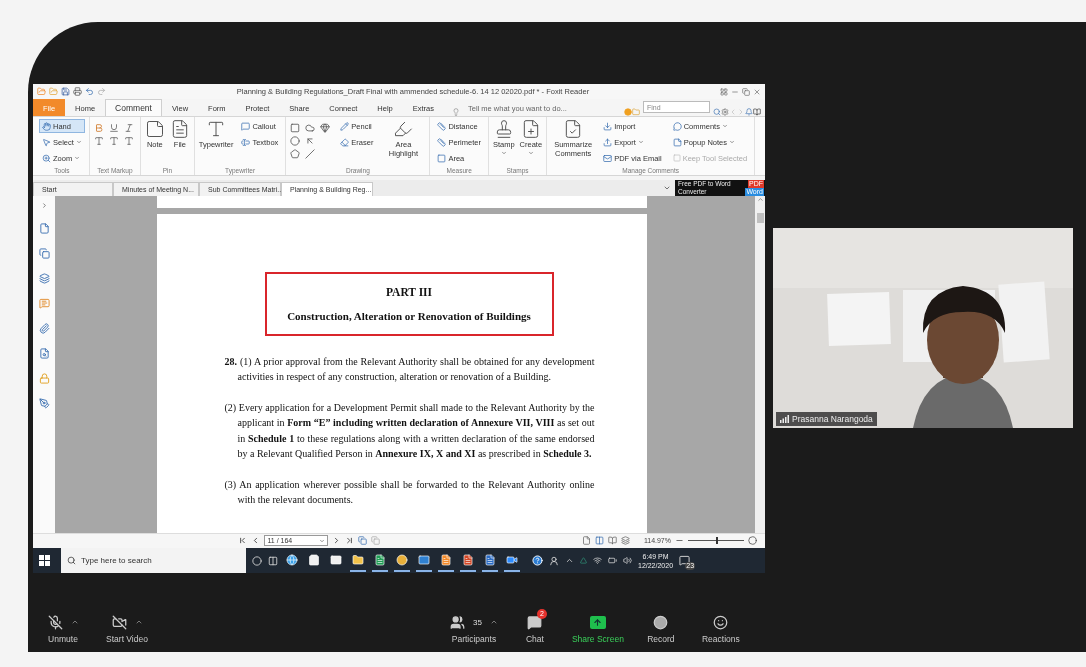 The width and height of the screenshot is (1086, 667). I want to click on toolbar-button: Unmute, so click(63, 628).